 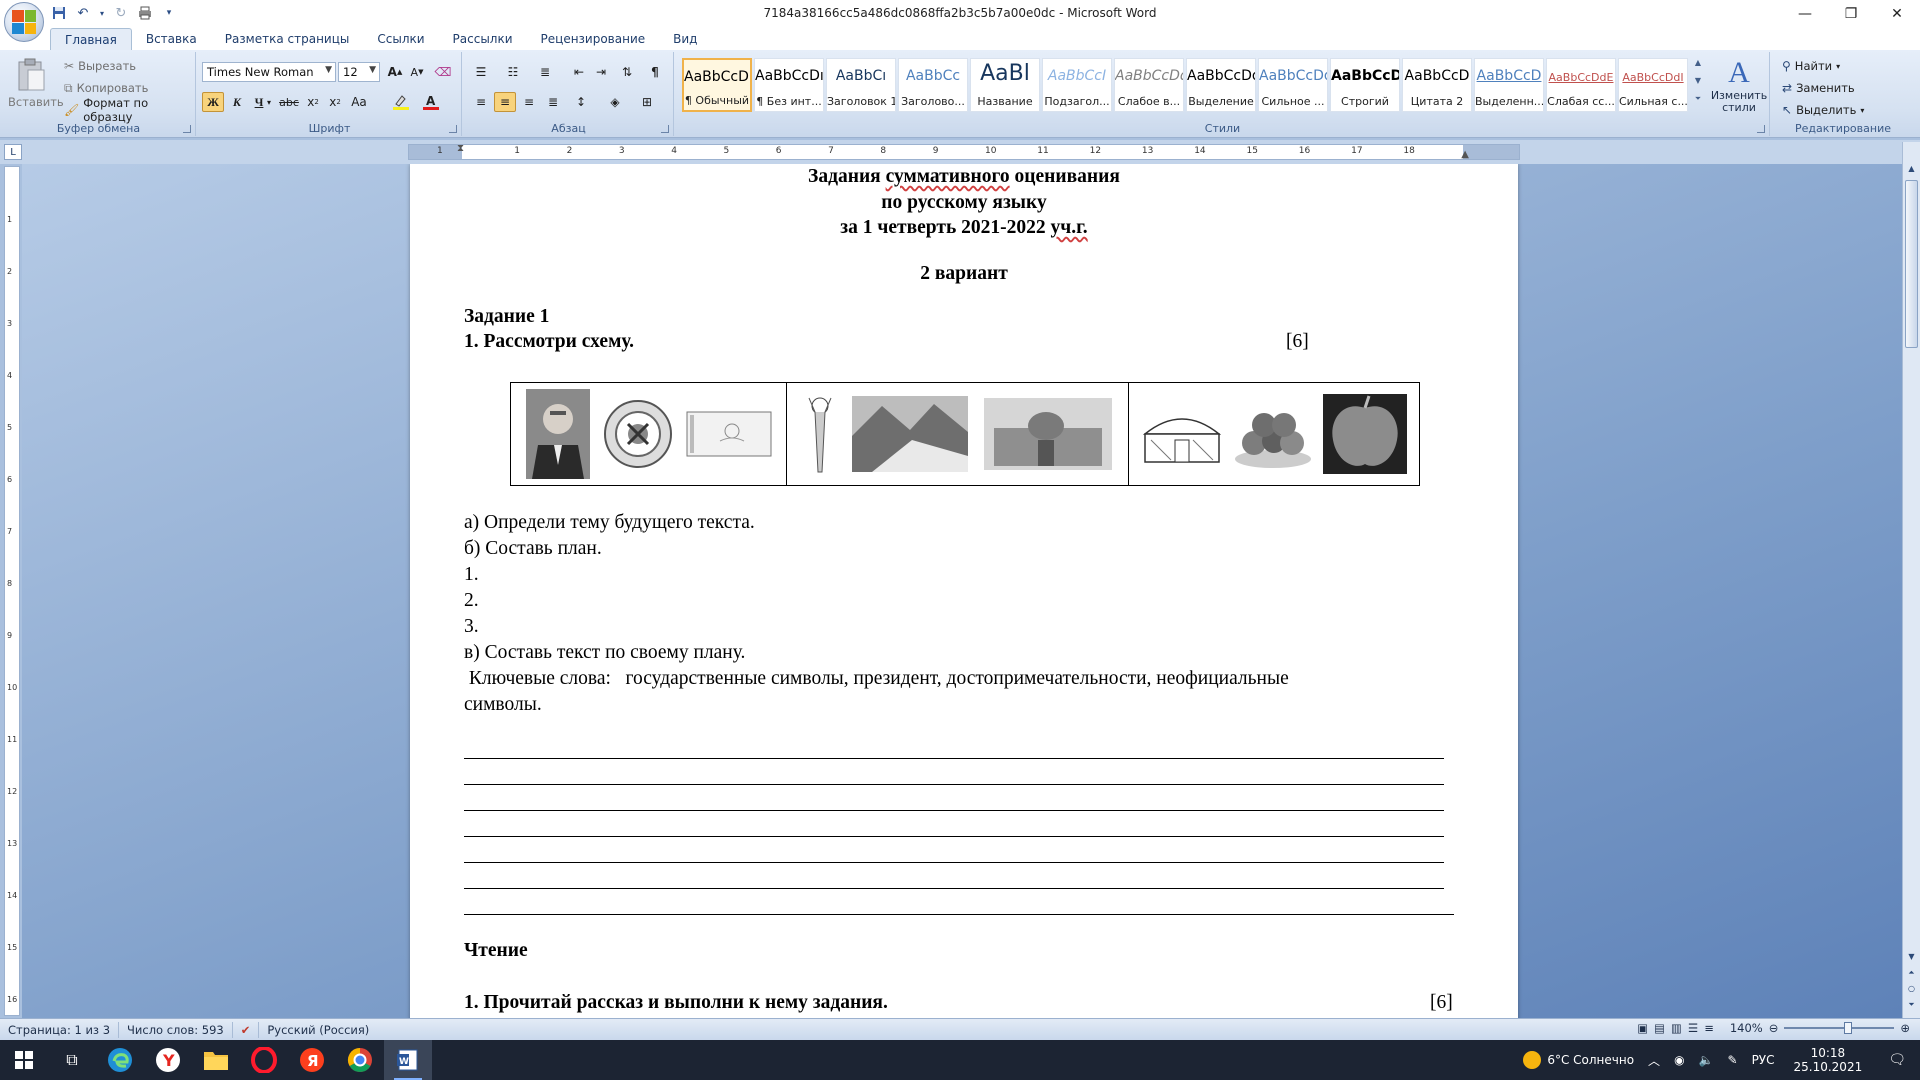 I want to click on proofing-icon: ✔, so click(x=246, y=1029).